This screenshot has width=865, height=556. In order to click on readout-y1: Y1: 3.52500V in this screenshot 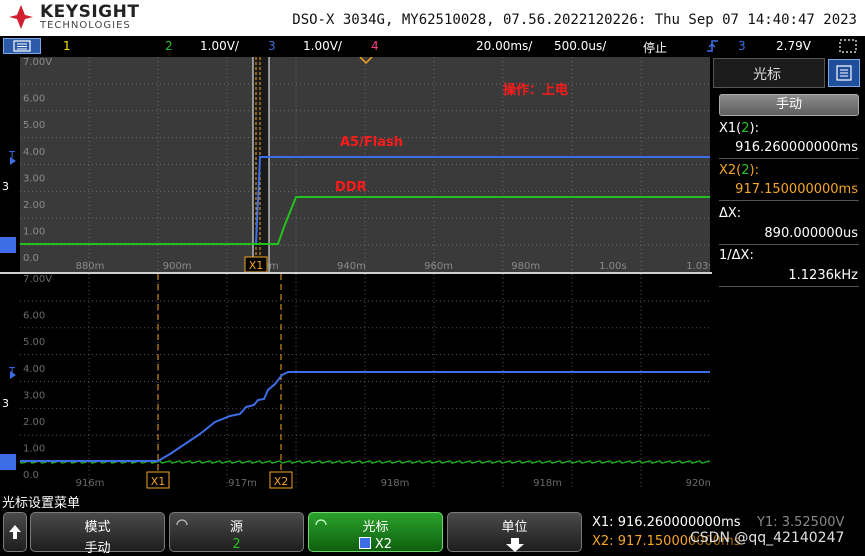, I will do `click(801, 522)`.